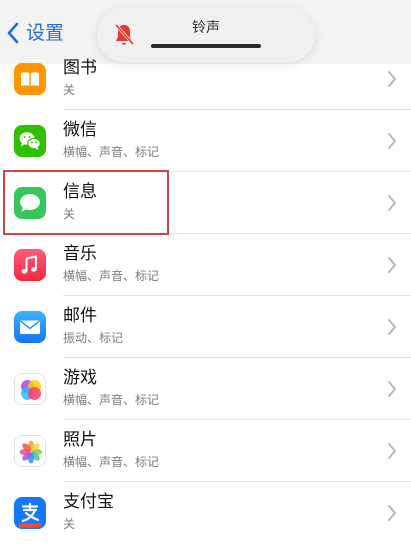 This screenshot has width=411, height=544. Describe the element at coordinates (88, 502) in the screenshot. I see `item-title: 支付宝` at that location.